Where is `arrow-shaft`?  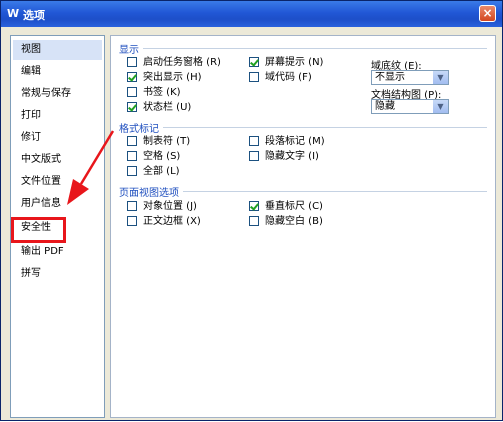
arrow-shaft is located at coordinates (97, 157).